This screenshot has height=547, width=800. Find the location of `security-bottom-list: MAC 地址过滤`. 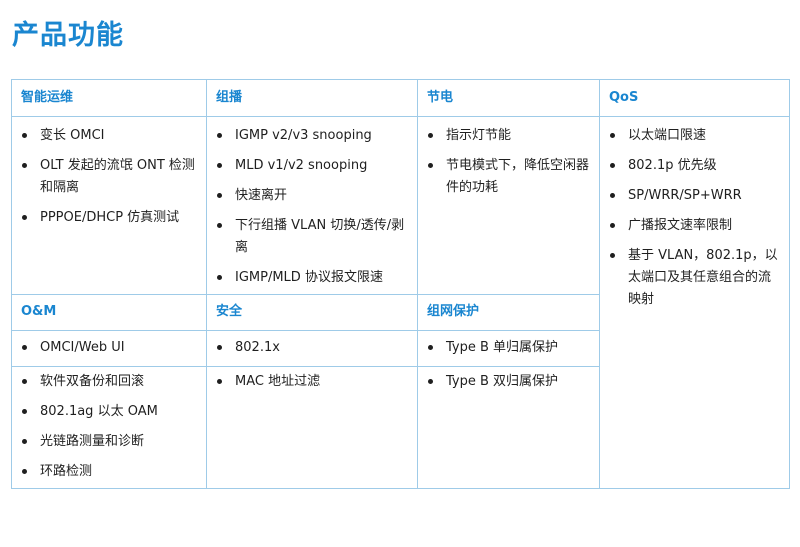

security-bottom-list: MAC 地址过滤 is located at coordinates (312, 380).